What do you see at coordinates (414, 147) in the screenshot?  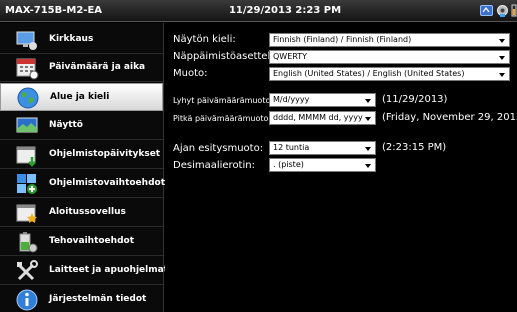 I see `time-format-example: (2:23:15 PM)` at bounding box center [414, 147].